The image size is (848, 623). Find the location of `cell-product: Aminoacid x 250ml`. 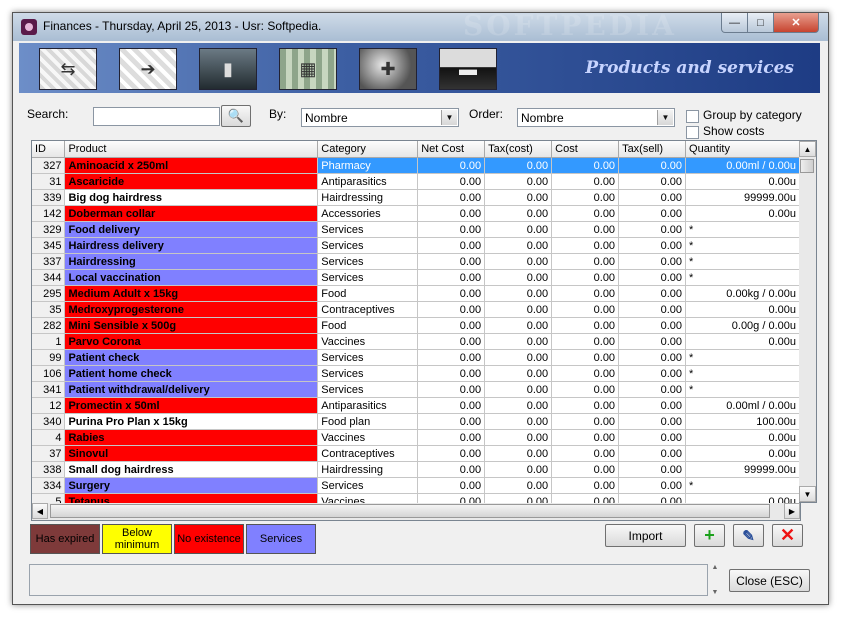

cell-product: Aminoacid x 250ml is located at coordinates (191, 165).